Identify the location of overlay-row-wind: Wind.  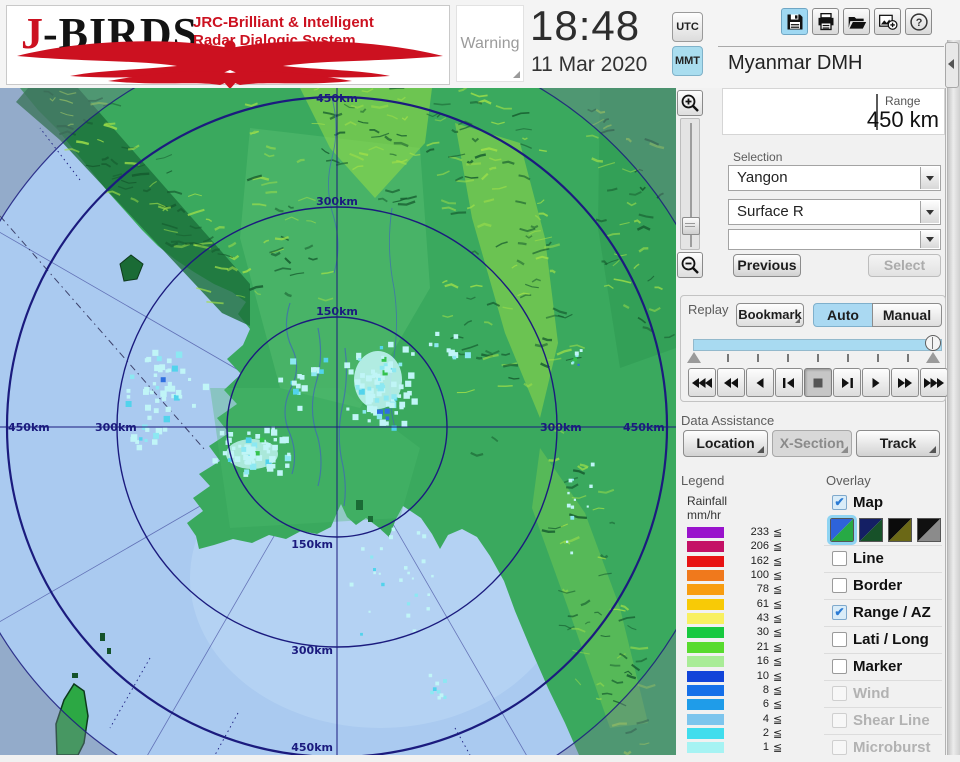
(883, 694).